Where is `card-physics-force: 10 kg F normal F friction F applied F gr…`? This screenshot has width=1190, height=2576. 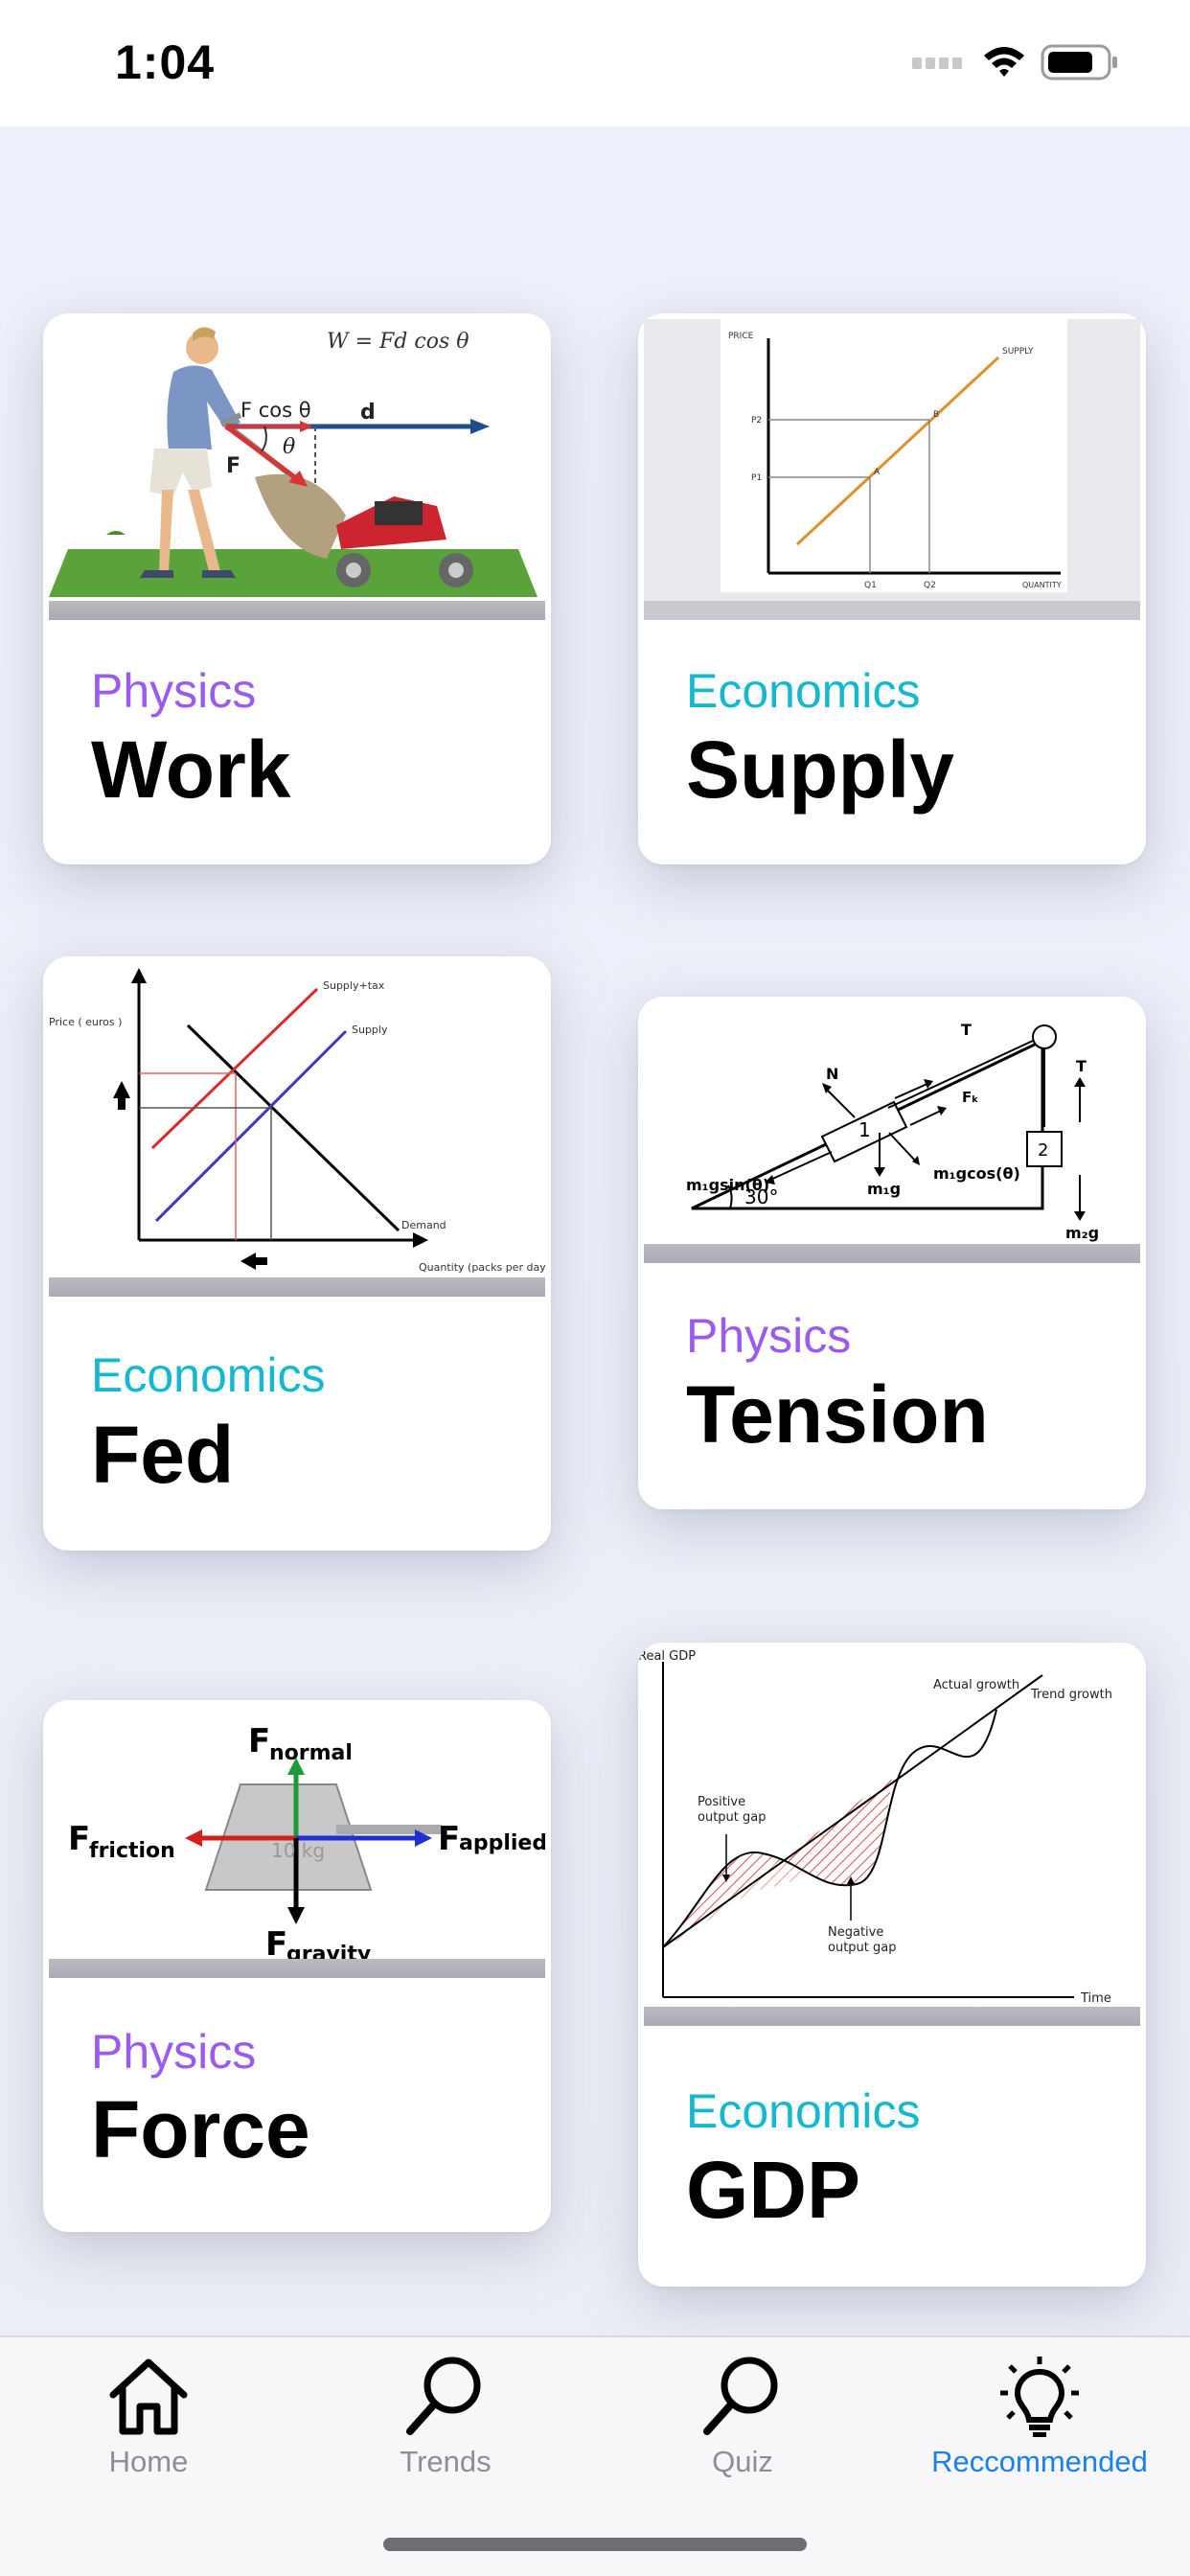 card-physics-force: 10 kg F normal F friction F applied F gr… is located at coordinates (297, 1966).